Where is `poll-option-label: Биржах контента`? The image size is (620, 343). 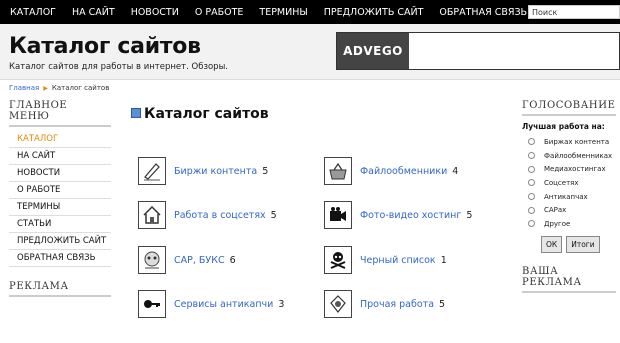
poll-option-label: Биржах контента is located at coordinates (577, 141).